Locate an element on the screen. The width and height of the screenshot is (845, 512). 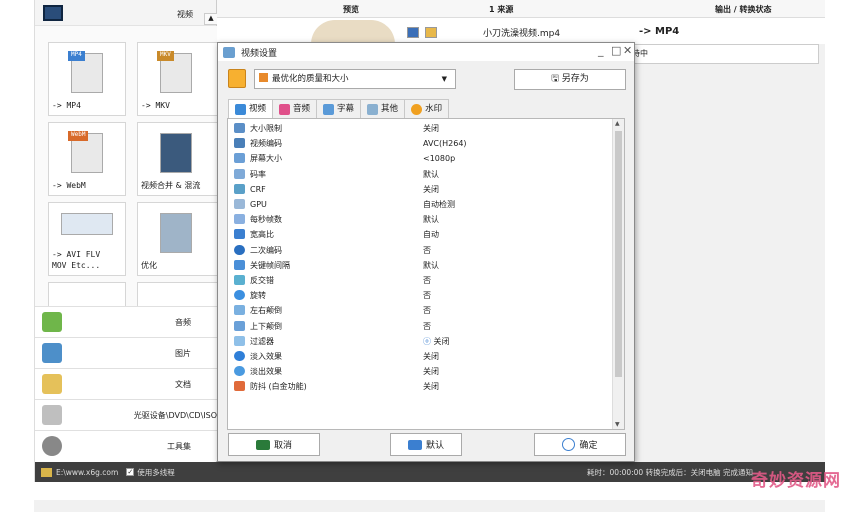
scroll-down-icon: ▼ is located at coordinates (617, 424).